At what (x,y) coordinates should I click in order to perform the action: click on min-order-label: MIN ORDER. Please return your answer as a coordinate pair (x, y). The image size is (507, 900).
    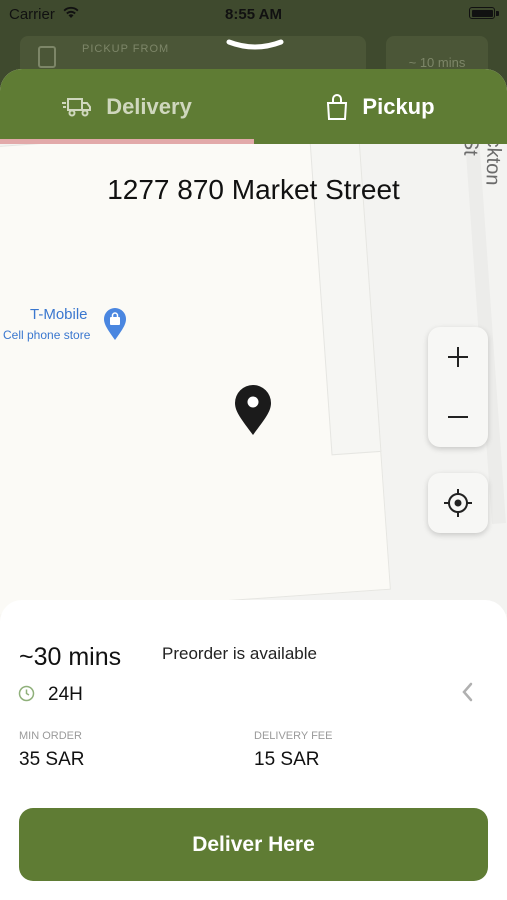
    Looking at the image, I should click on (50, 736).